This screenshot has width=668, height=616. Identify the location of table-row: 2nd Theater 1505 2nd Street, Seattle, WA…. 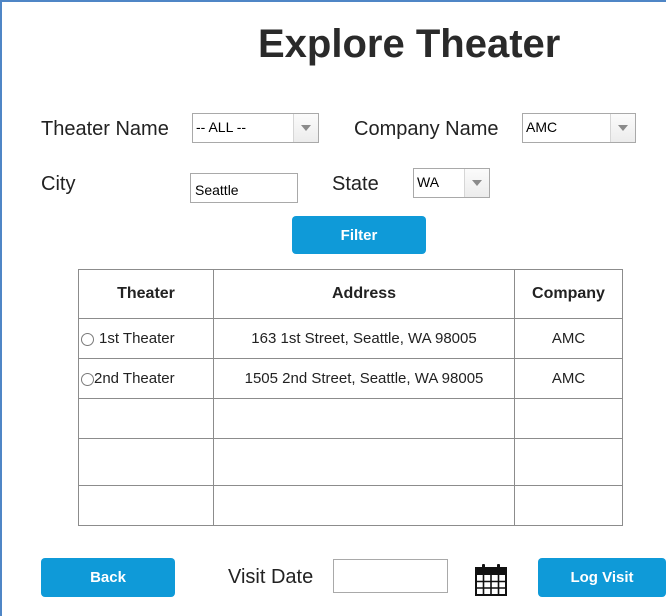
(350, 378).